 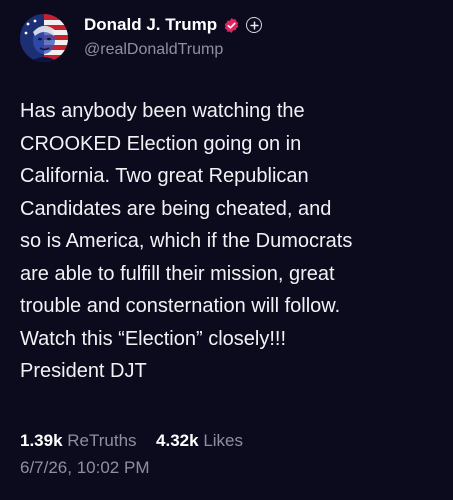 I want to click on post-timestamp: 6/7/26, 10:02 PM, so click(x=85, y=467).